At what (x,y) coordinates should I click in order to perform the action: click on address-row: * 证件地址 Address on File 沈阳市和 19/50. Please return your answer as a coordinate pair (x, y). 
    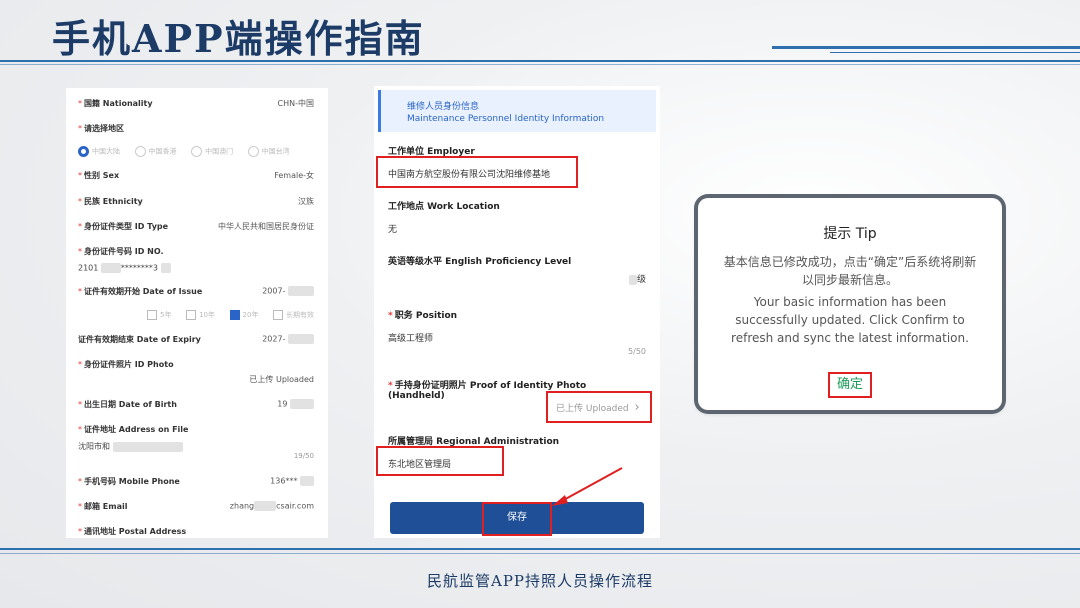
    Looking at the image, I should click on (196, 442).